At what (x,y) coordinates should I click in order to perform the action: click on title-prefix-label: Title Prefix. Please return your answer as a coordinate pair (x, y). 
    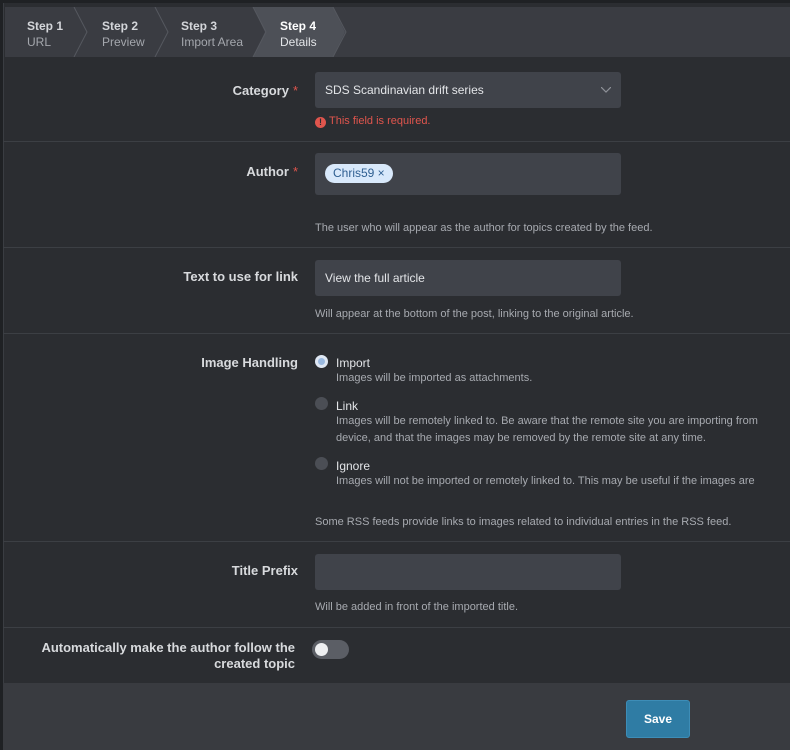
    Looking at the image, I should click on (264, 570).